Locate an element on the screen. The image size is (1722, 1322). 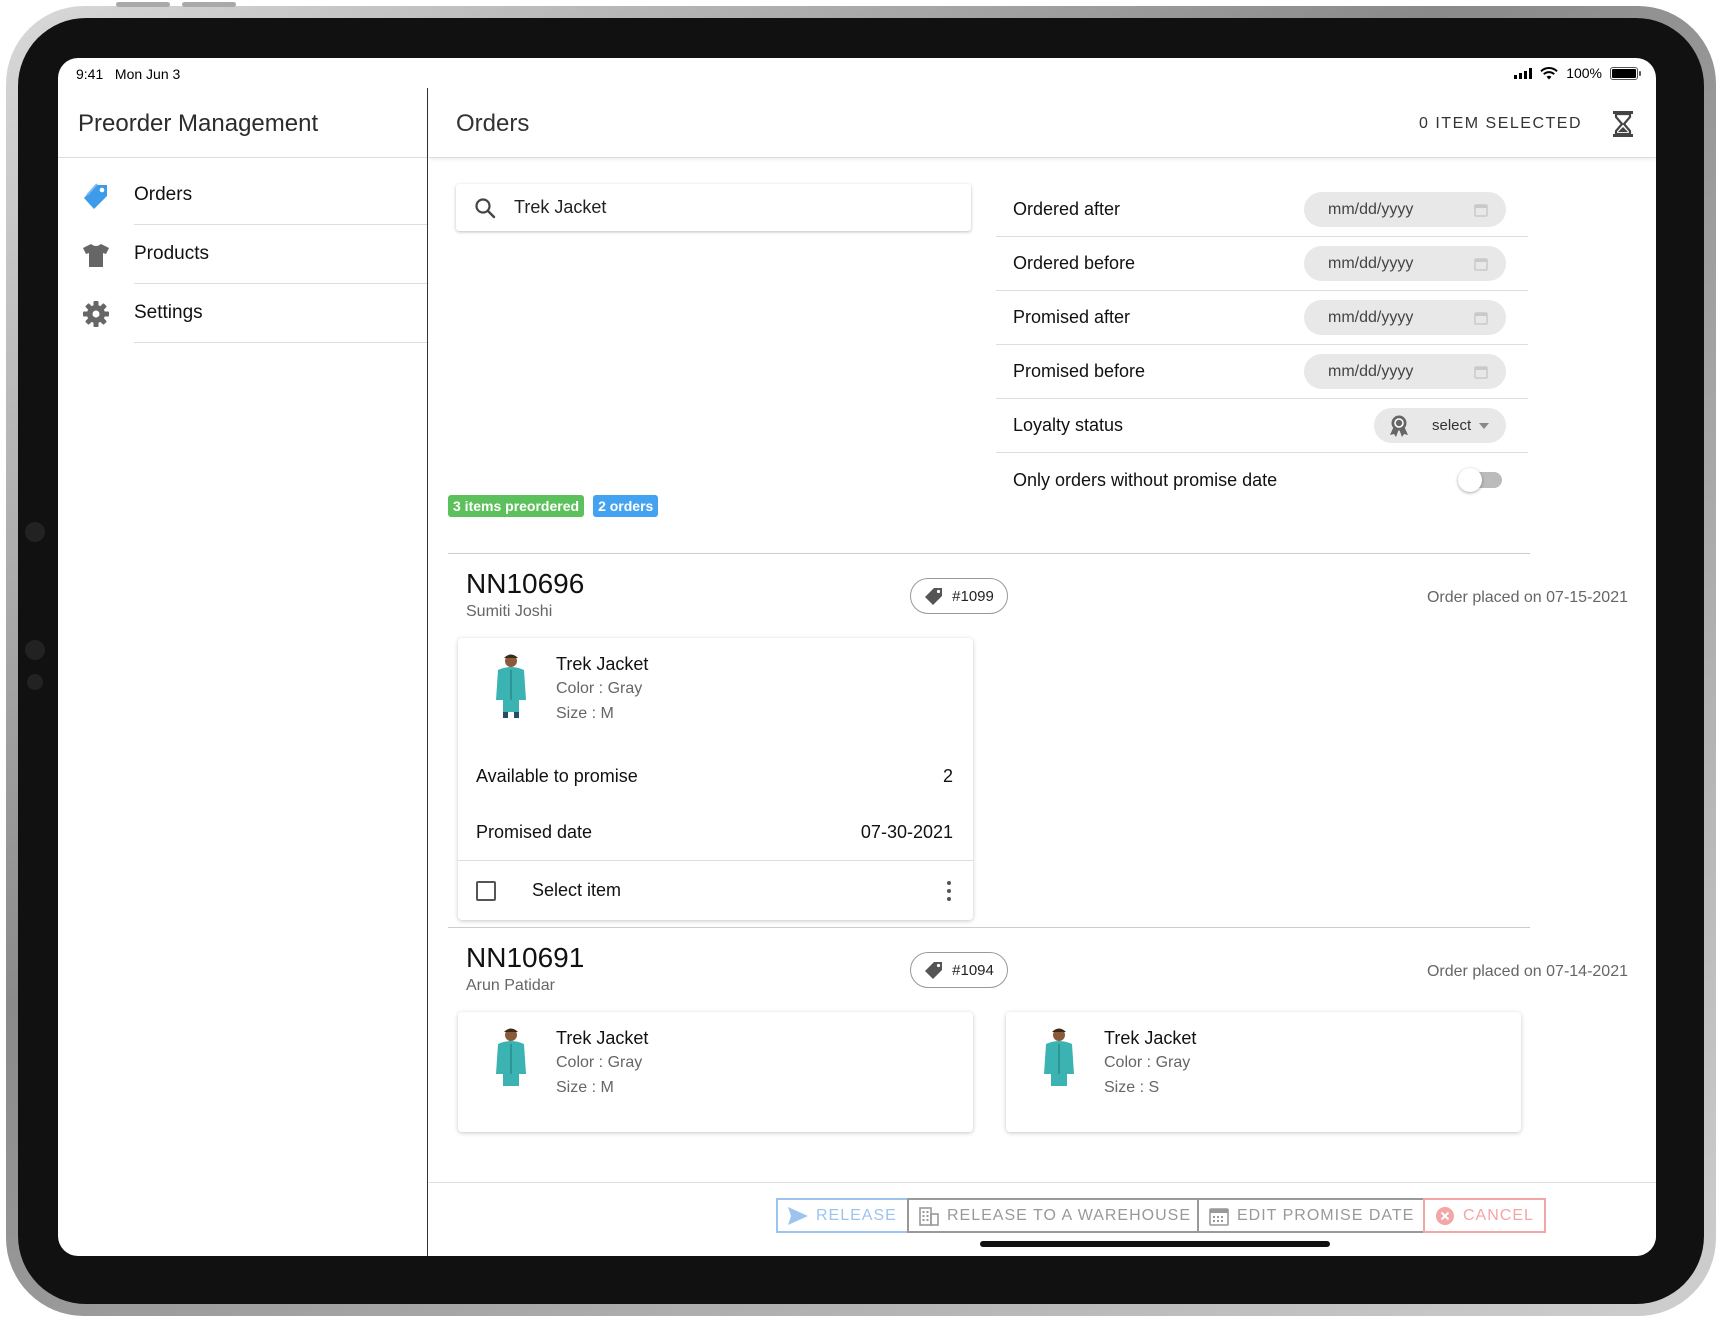
available-to-promise-row: Available to promise 2 is located at coordinates (715, 776).